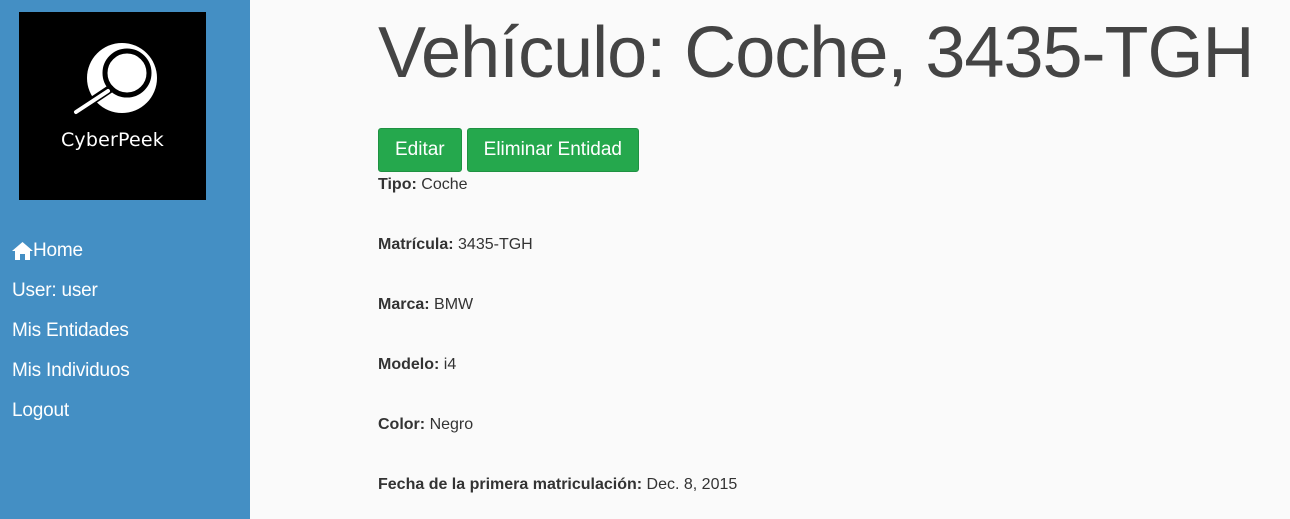 The image size is (1290, 519). I want to click on field-label: Marca:, so click(404, 304).